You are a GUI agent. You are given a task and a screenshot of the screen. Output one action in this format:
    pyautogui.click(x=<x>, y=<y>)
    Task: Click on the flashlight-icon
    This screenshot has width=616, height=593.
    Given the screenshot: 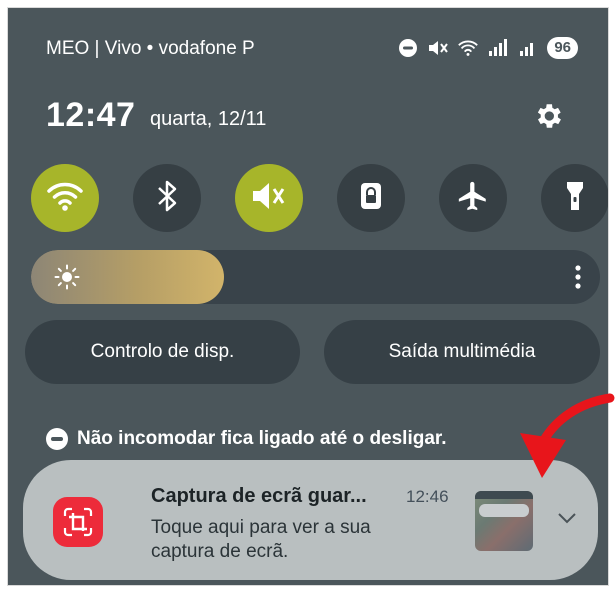 What is the action you would take?
    pyautogui.click(x=575, y=198)
    